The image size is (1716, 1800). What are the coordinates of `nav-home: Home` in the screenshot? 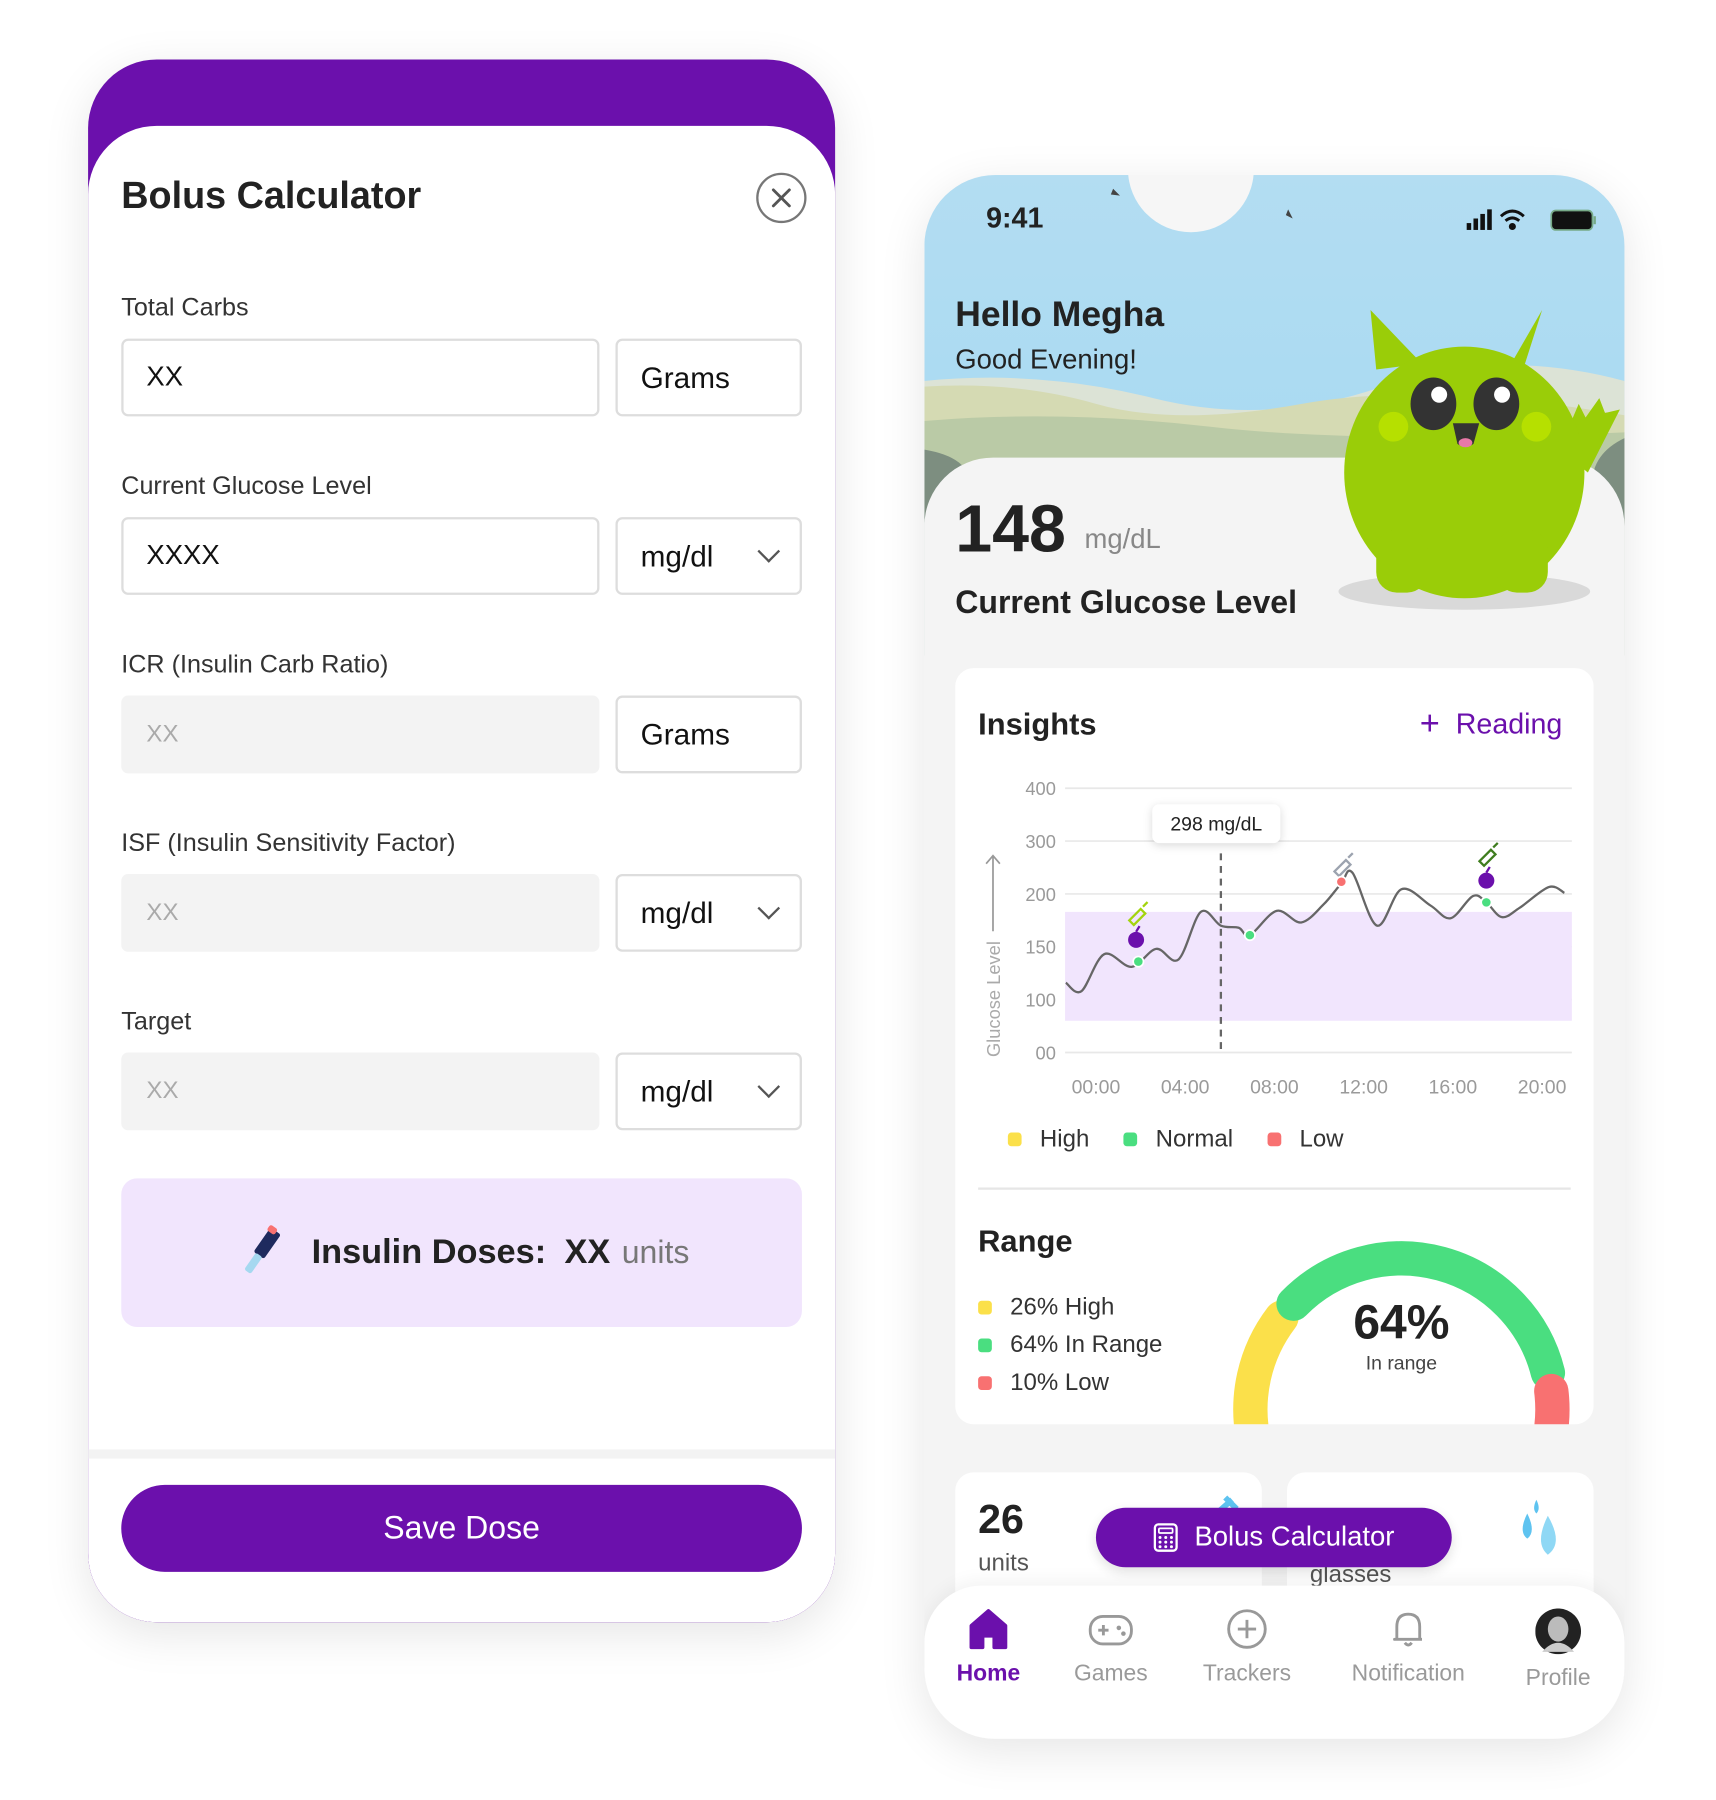 It's located at (990, 1647).